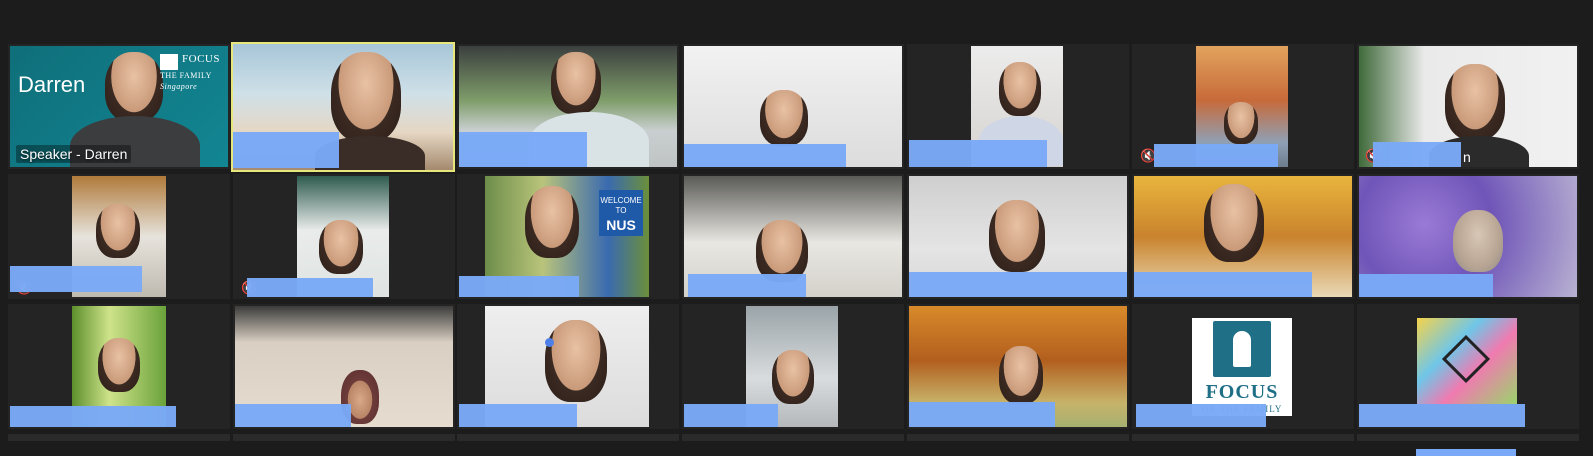 This screenshot has width=1593, height=456. I want to click on participant-name-label: Speaker - Darren, so click(74, 154).